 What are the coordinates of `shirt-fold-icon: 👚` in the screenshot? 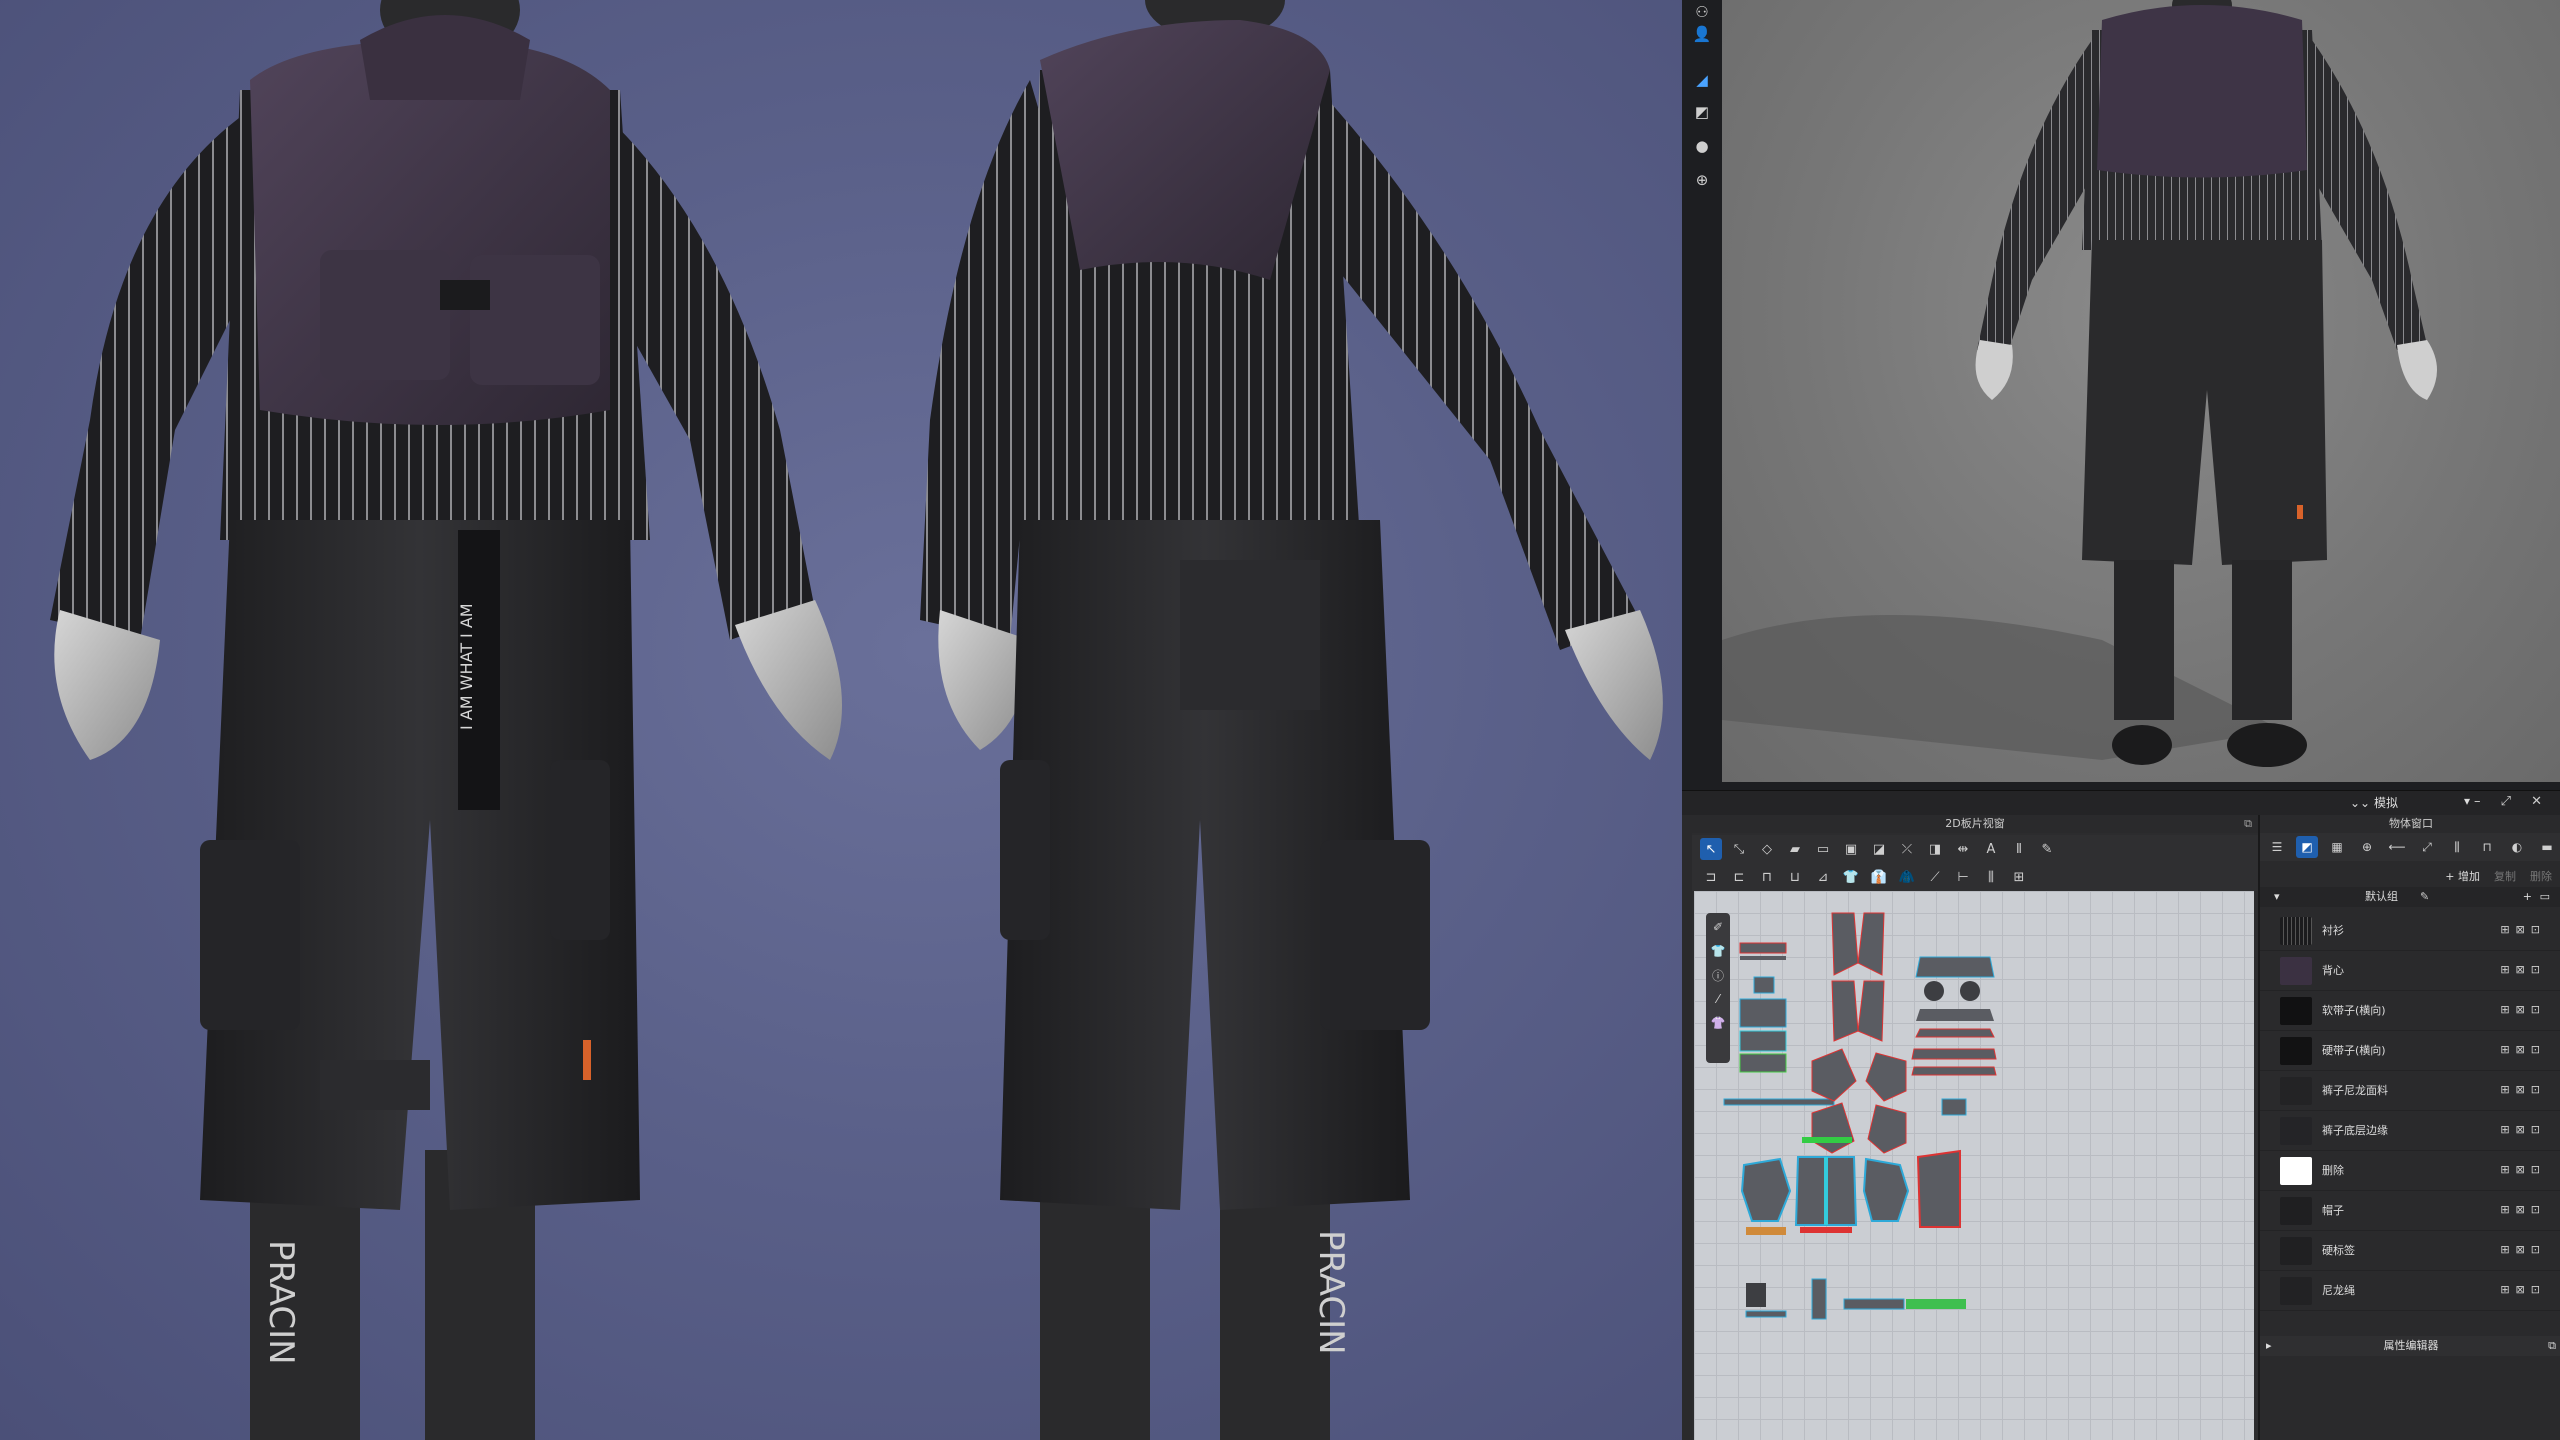 It's located at (1718, 1023).